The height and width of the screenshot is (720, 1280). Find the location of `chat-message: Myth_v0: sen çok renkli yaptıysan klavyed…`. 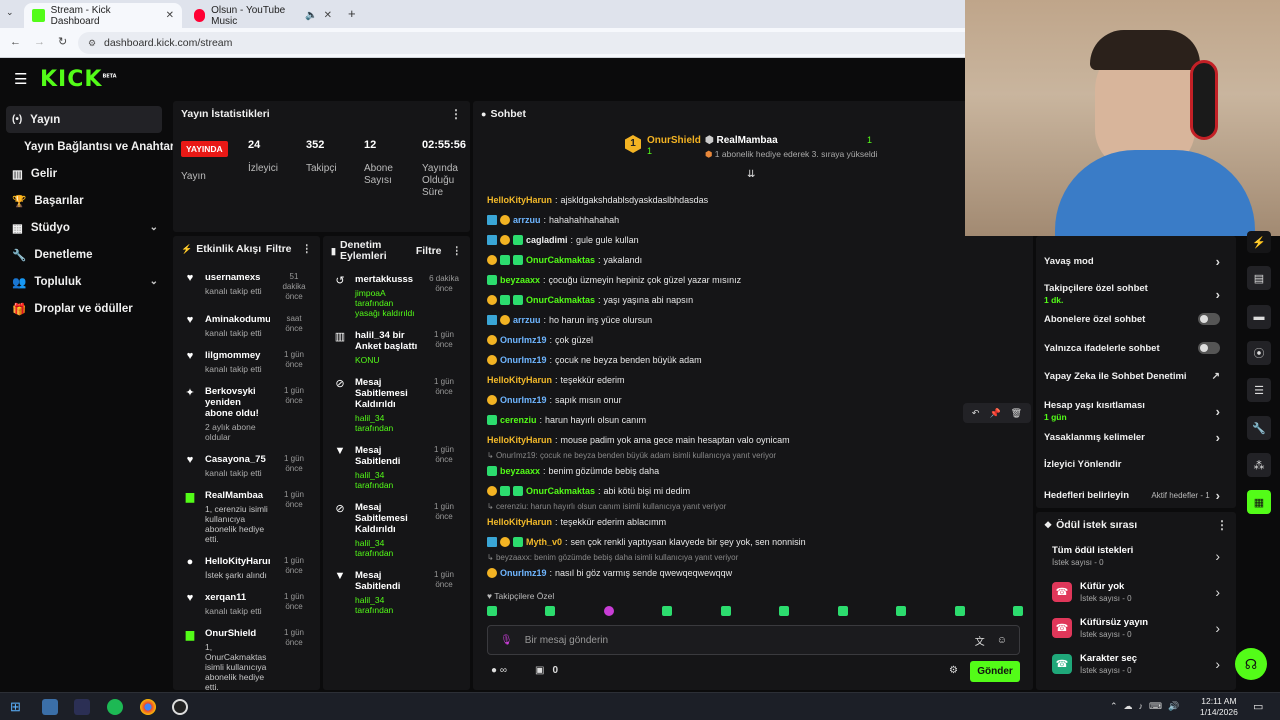

chat-message: Myth_v0: sen çok renkli yaptıysan klavyed… is located at coordinates (646, 542).